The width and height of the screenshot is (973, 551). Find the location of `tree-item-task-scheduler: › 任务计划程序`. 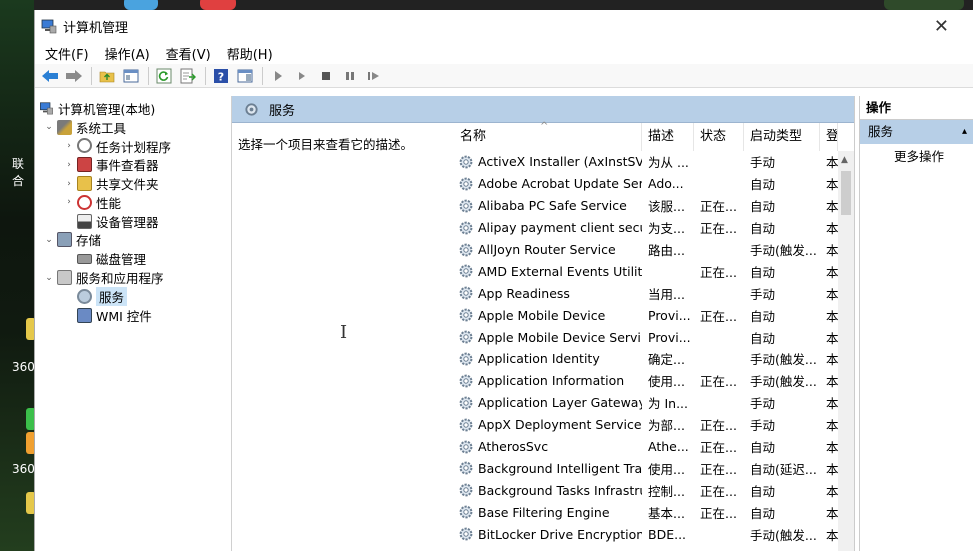

tree-item-task-scheduler: › 任务计划程序 is located at coordinates (133, 146).